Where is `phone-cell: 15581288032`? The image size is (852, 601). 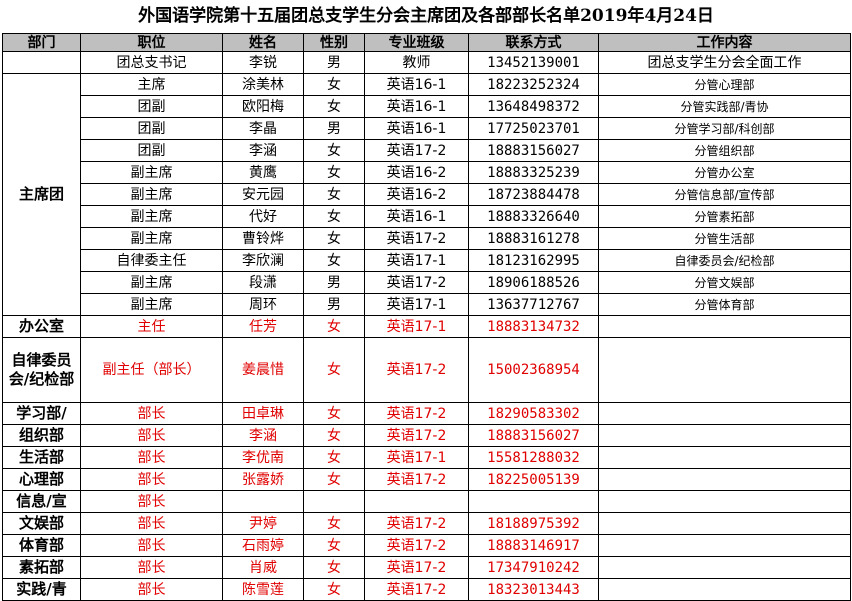 phone-cell: 15581288032 is located at coordinates (533, 457).